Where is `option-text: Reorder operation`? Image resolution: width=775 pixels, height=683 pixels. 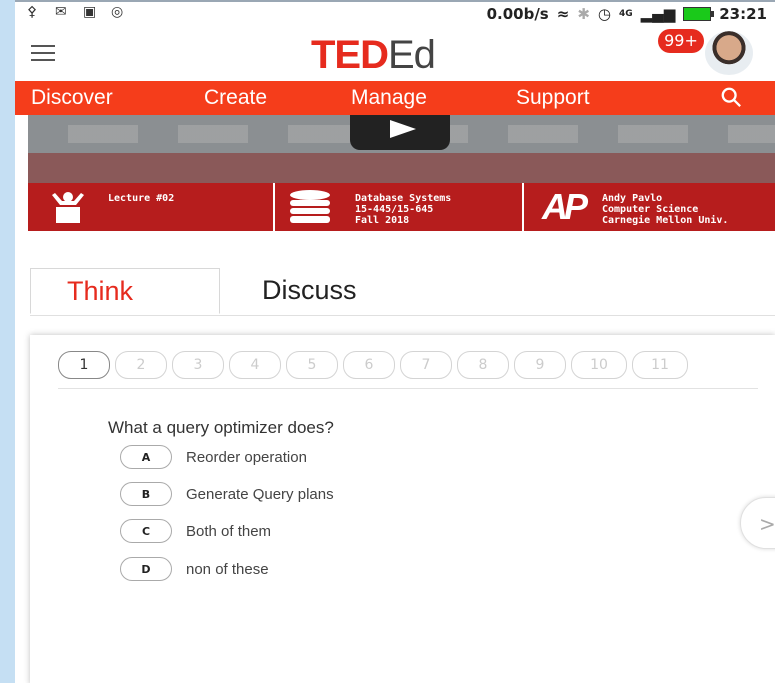
option-text: Reorder operation is located at coordinates (246, 457).